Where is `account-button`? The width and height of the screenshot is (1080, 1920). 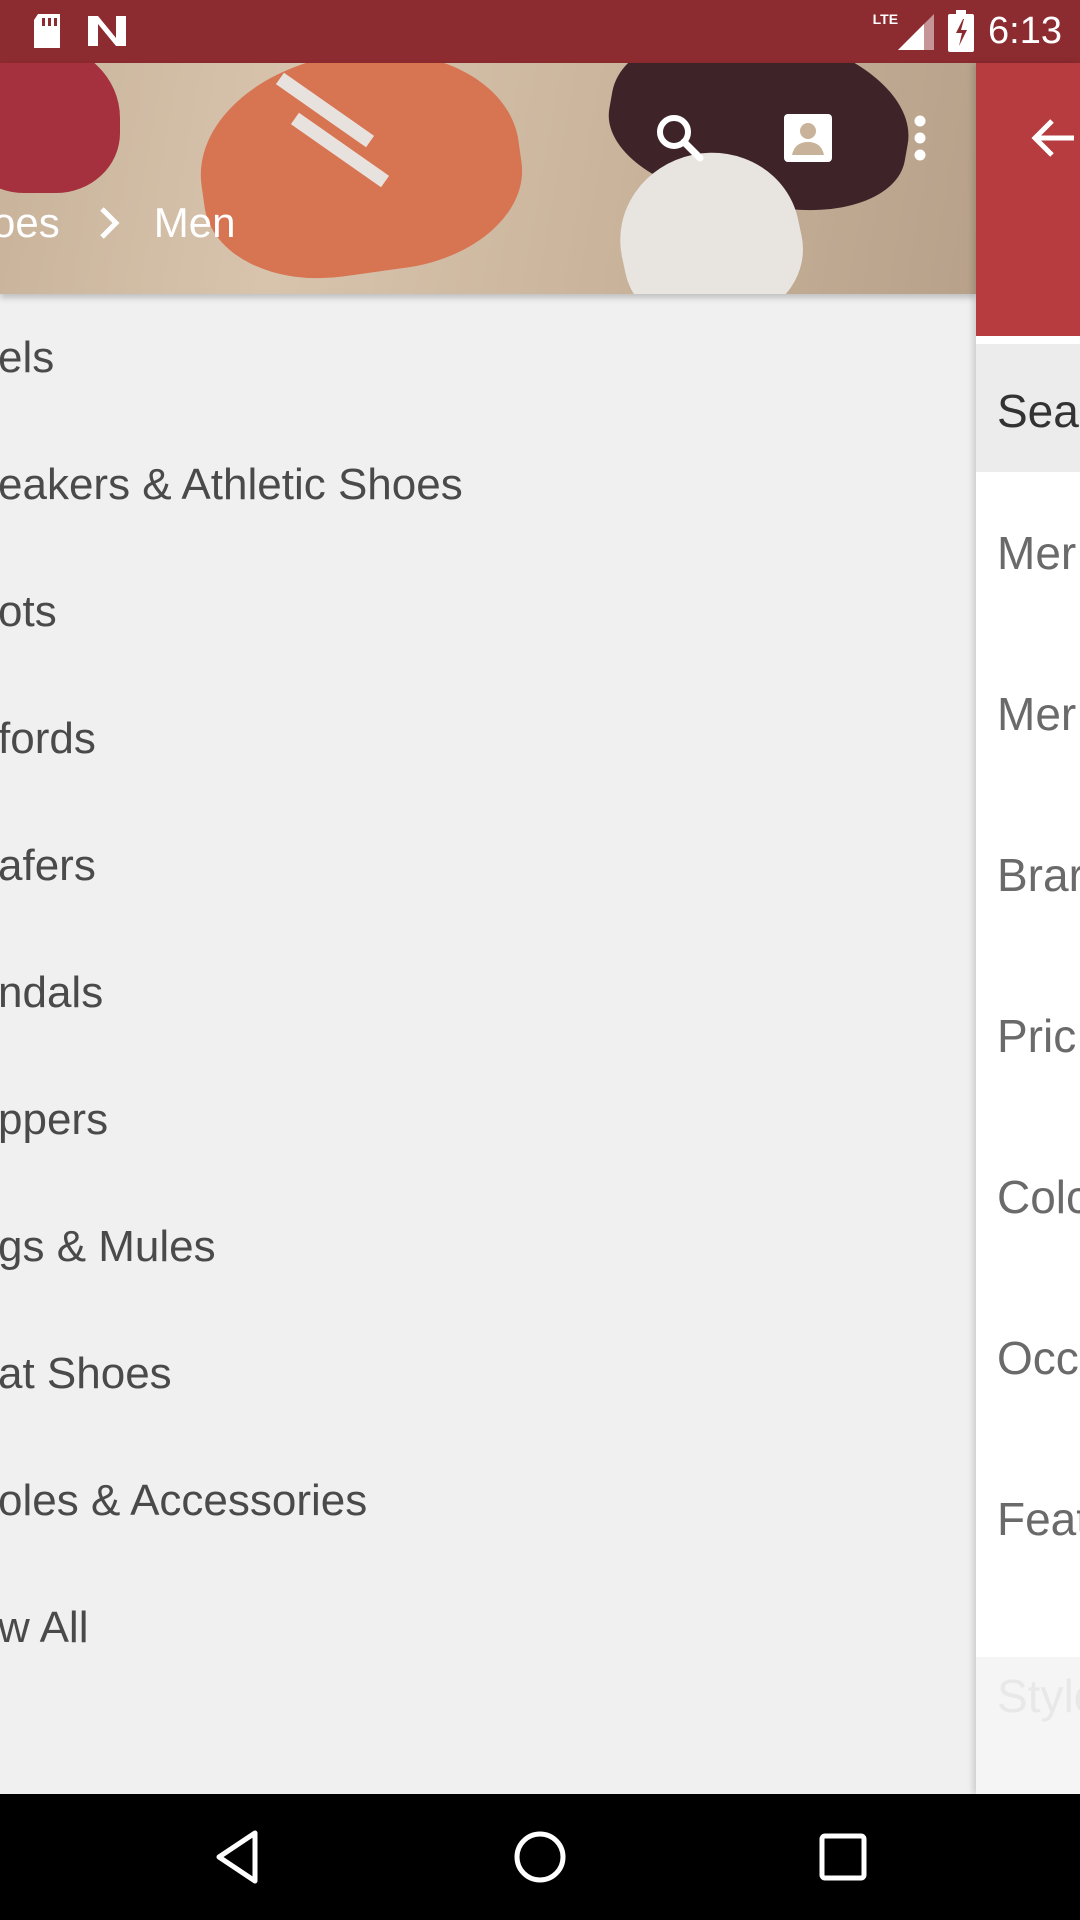 account-button is located at coordinates (808, 138).